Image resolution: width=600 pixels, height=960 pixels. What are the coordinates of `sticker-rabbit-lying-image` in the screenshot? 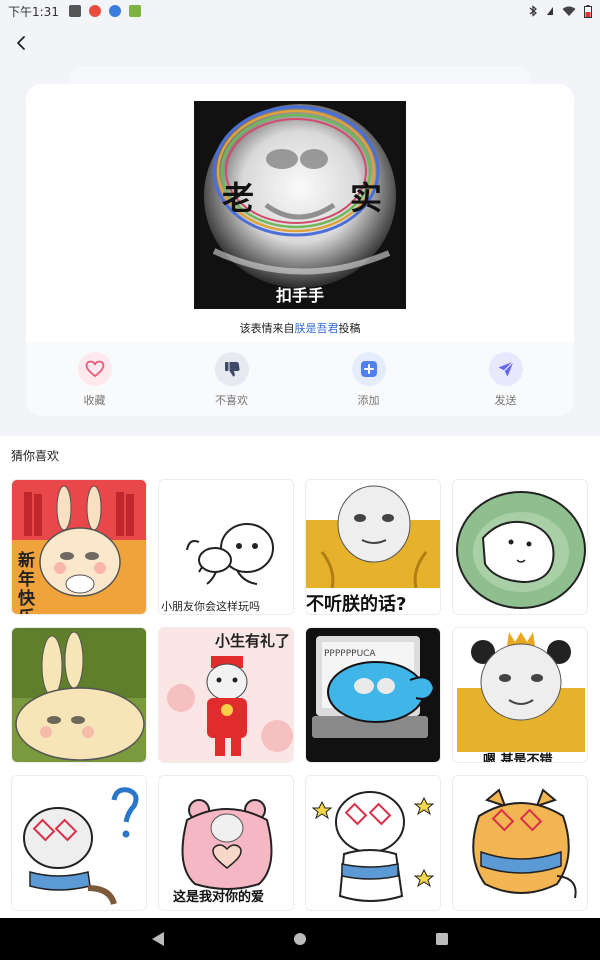 It's located at (79, 695).